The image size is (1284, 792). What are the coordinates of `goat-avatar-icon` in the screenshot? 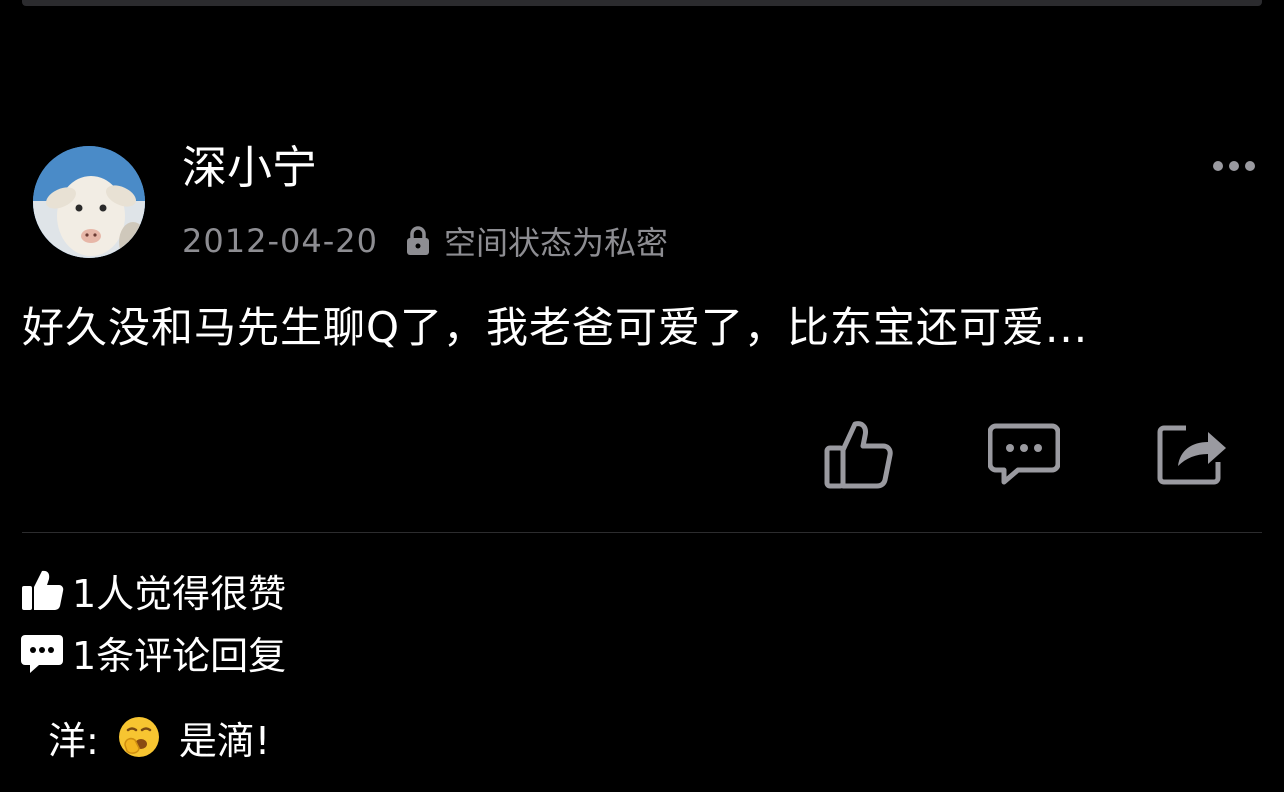 It's located at (89, 202).